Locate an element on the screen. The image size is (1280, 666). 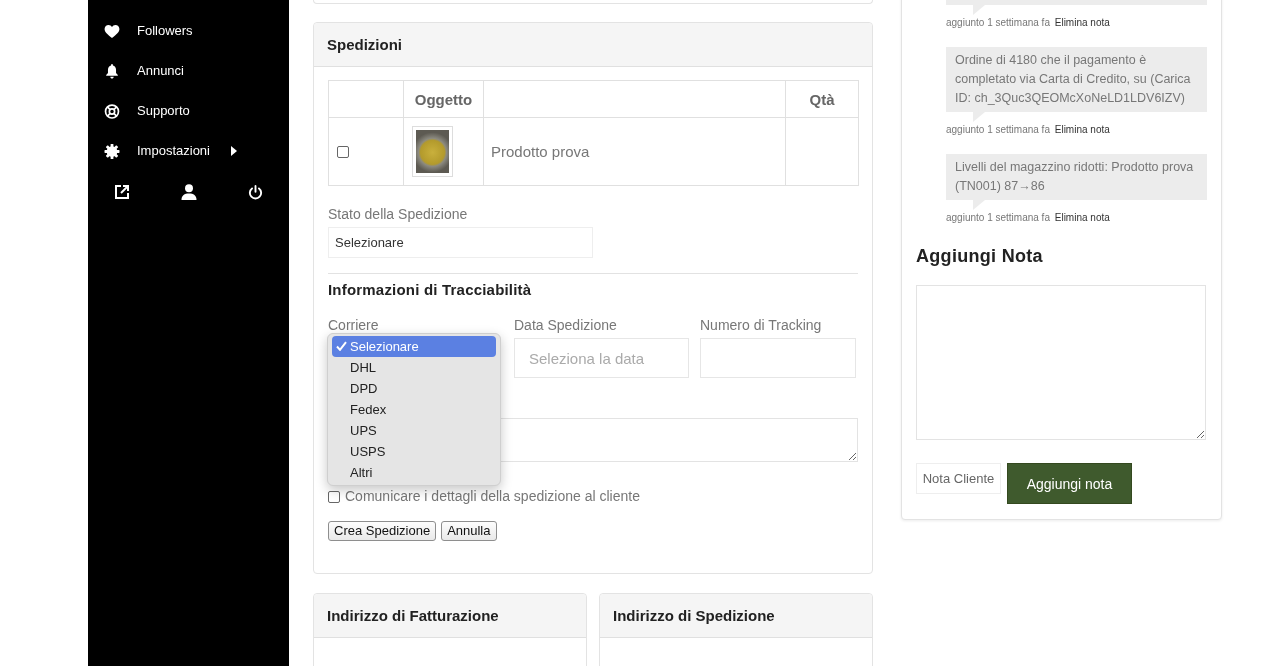
external-link-icon is located at coordinates (121, 192).